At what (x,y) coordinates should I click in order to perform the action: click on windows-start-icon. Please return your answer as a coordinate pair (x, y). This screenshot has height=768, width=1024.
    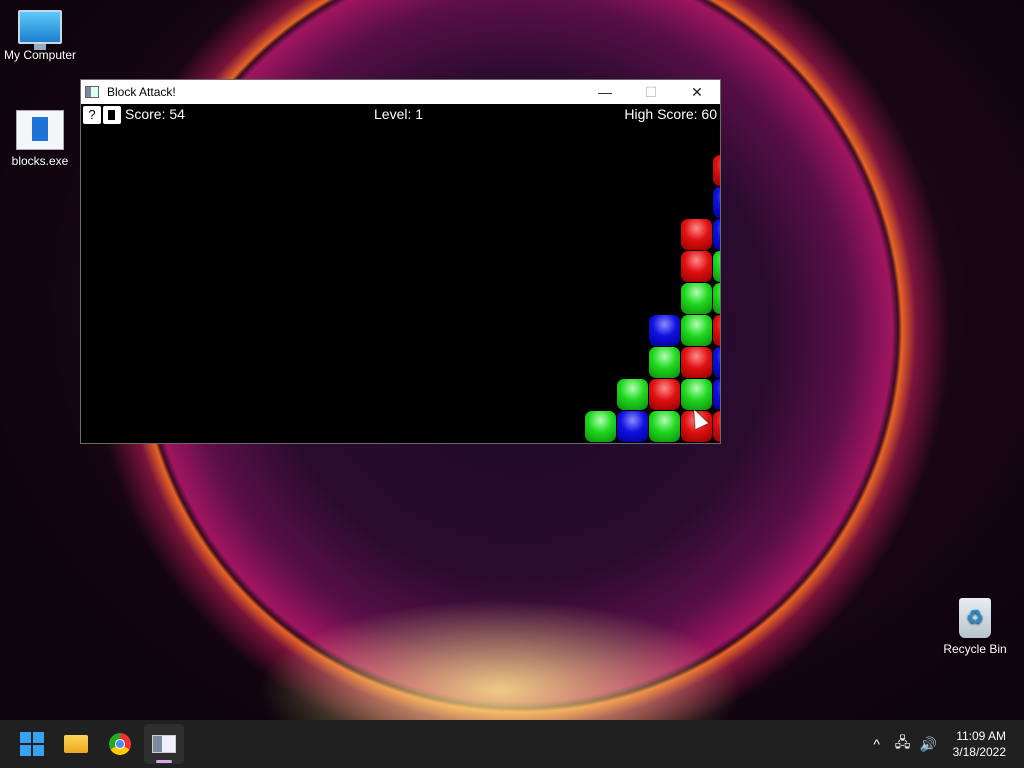
    Looking at the image, I should click on (32, 744).